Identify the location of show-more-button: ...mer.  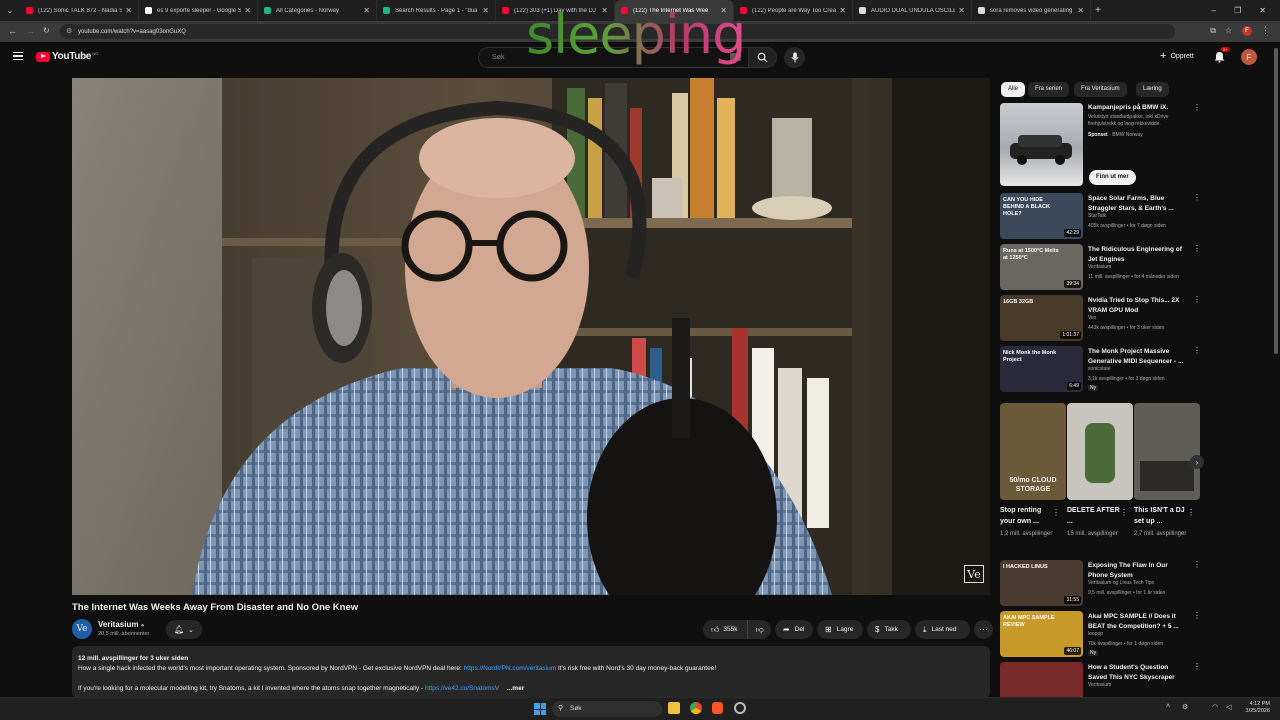
(515, 688).